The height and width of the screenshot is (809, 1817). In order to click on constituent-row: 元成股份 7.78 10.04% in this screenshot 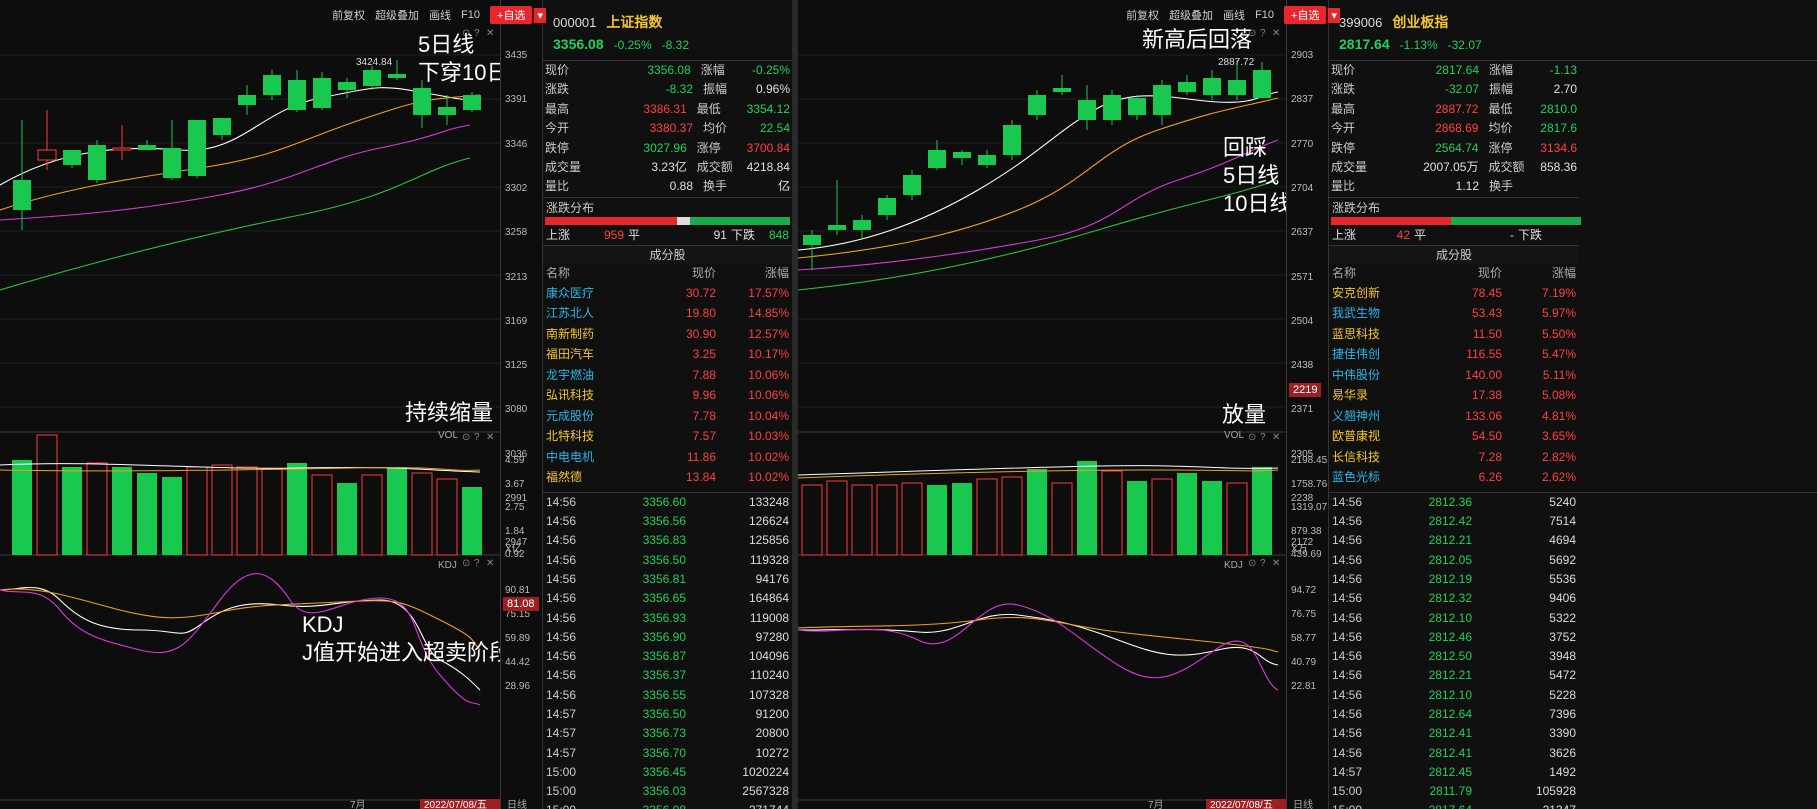, I will do `click(667, 416)`.